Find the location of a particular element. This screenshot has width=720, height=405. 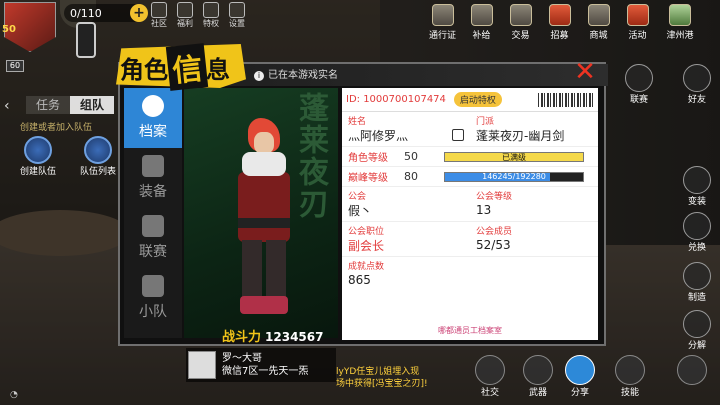

player-level: 50 is located at coordinates (9, 29).